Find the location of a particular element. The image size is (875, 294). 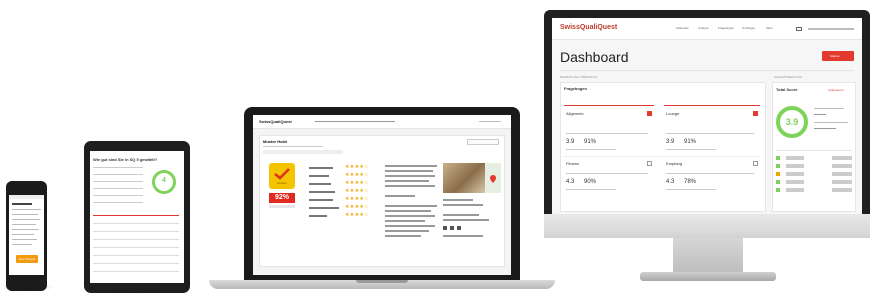

total-score-value: 3.9 is located at coordinates (792, 122).